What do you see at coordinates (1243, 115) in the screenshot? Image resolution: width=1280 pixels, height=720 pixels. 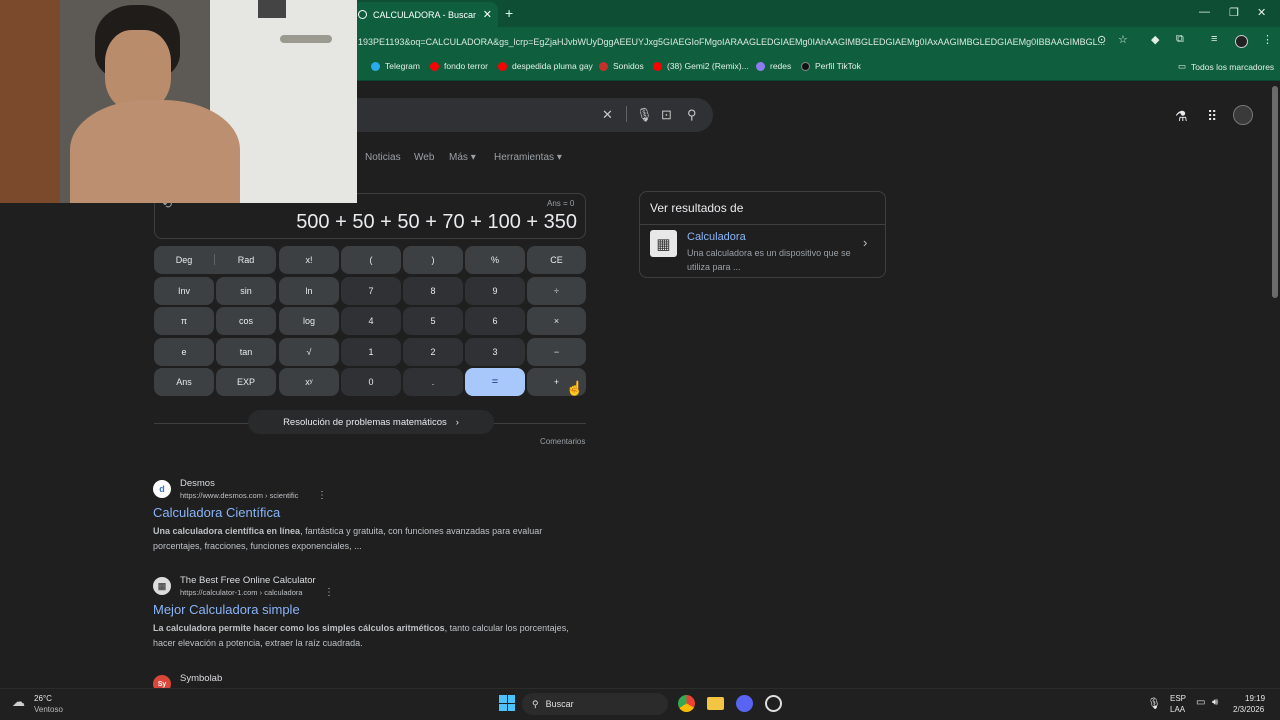 I see `google-account-avatar` at bounding box center [1243, 115].